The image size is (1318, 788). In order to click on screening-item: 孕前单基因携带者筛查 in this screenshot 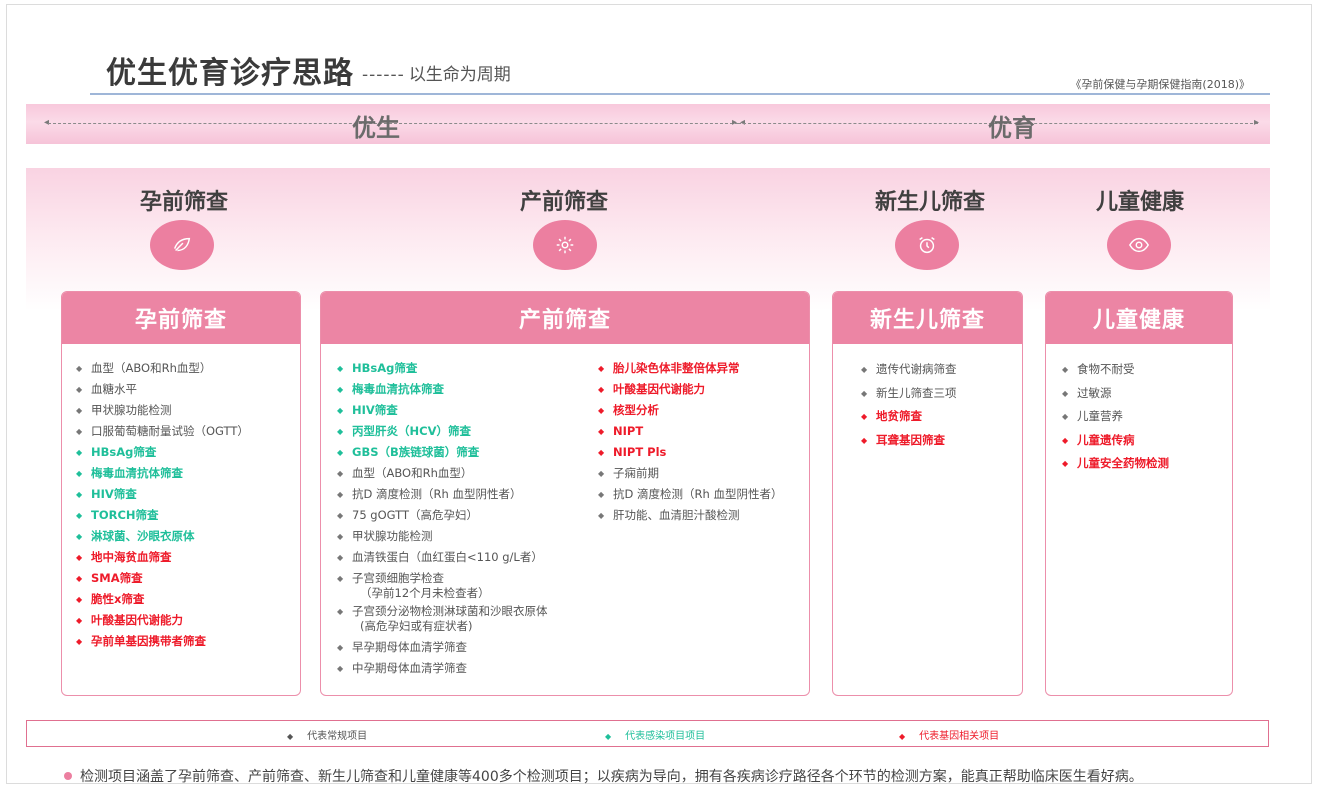, I will do `click(162, 641)`.